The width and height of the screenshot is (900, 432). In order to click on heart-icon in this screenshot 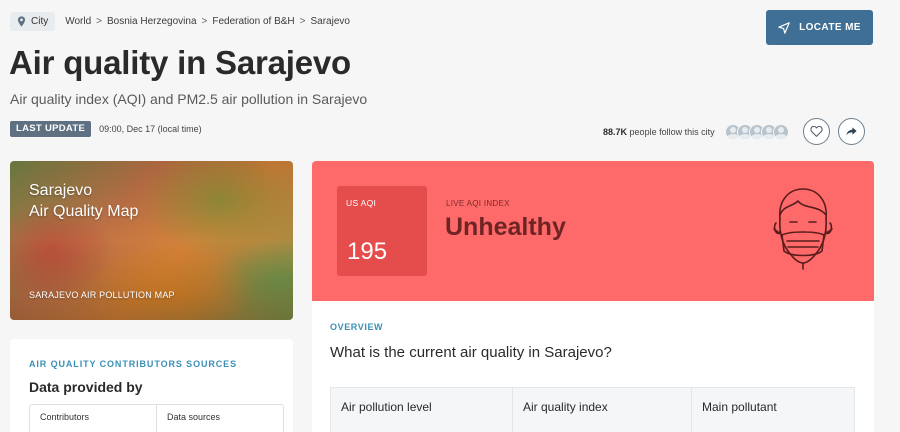, I will do `click(816, 131)`.